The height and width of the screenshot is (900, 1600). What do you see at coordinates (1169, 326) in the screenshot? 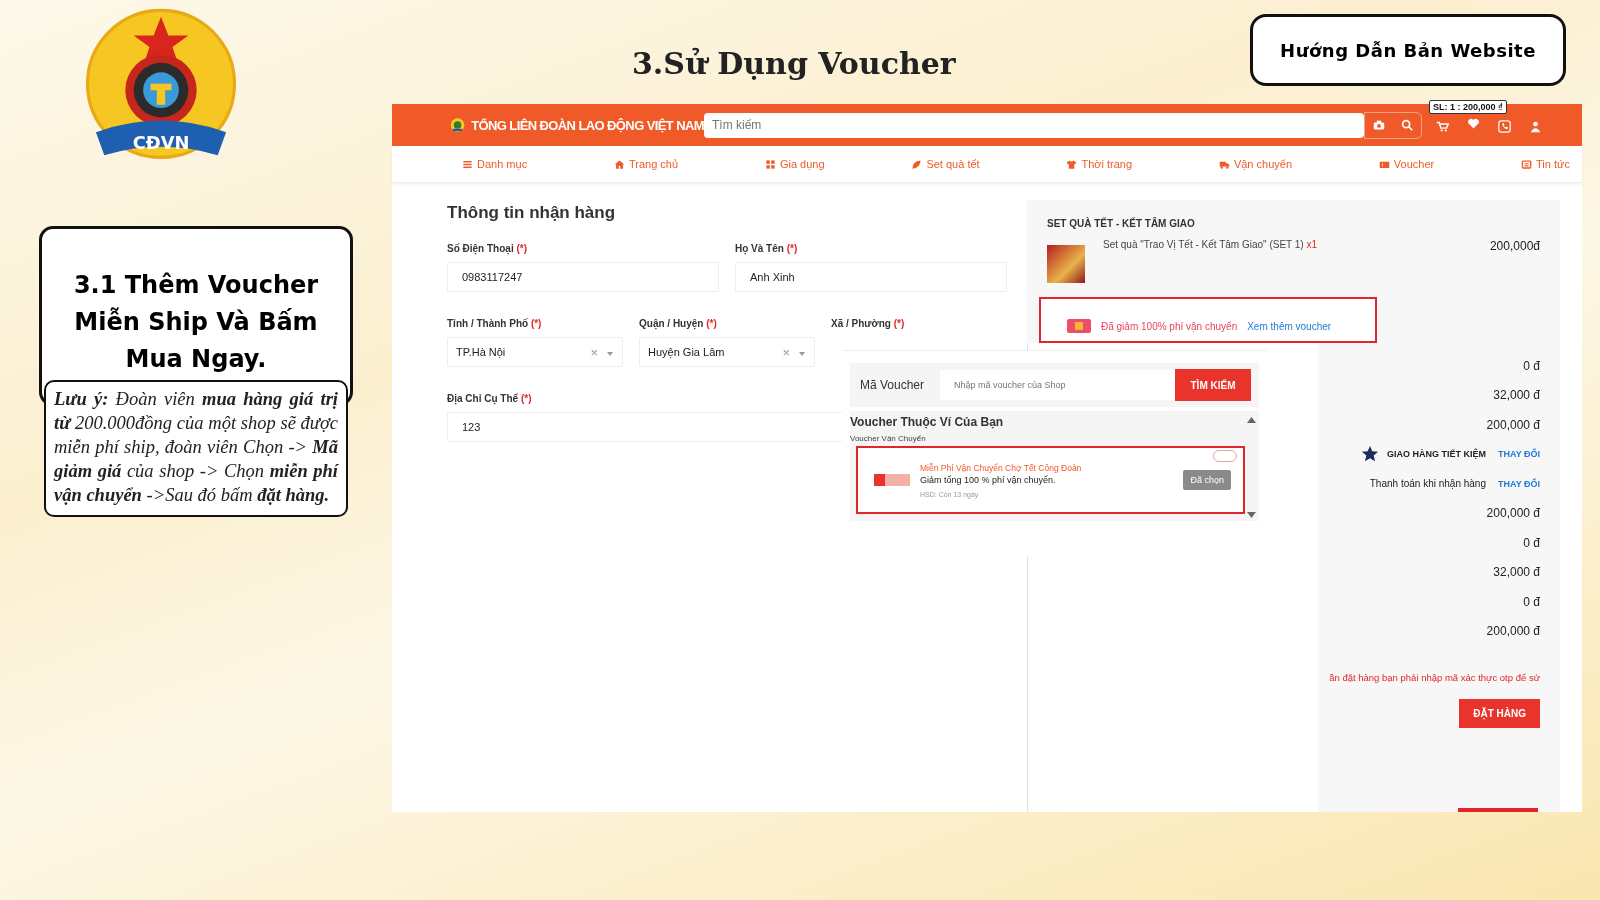
I see `discount-text: Đã giảm 100% phí vận chuyển` at bounding box center [1169, 326].